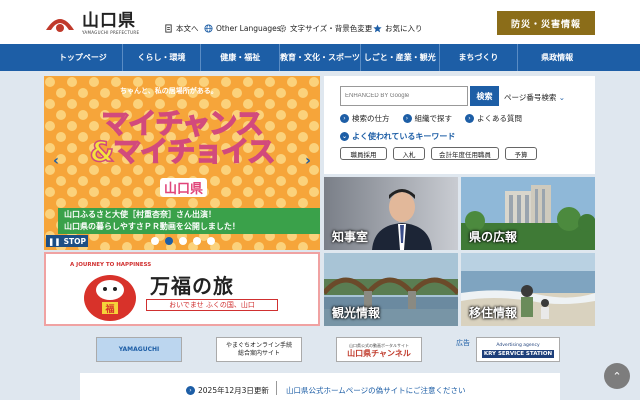  I want to click on tile-label: 観光情報, so click(356, 313).